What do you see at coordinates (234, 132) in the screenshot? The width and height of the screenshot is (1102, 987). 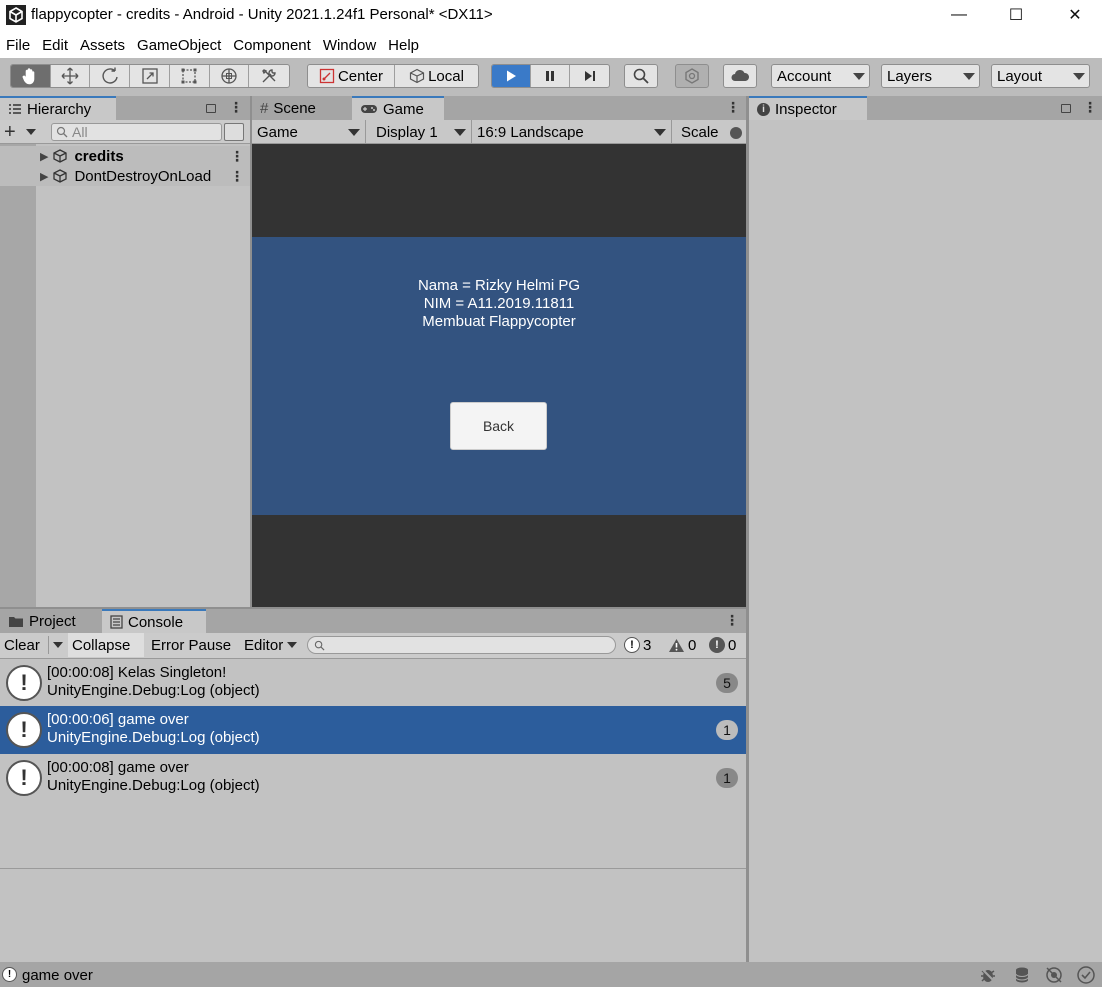 I see `scene-visibility-toggle` at bounding box center [234, 132].